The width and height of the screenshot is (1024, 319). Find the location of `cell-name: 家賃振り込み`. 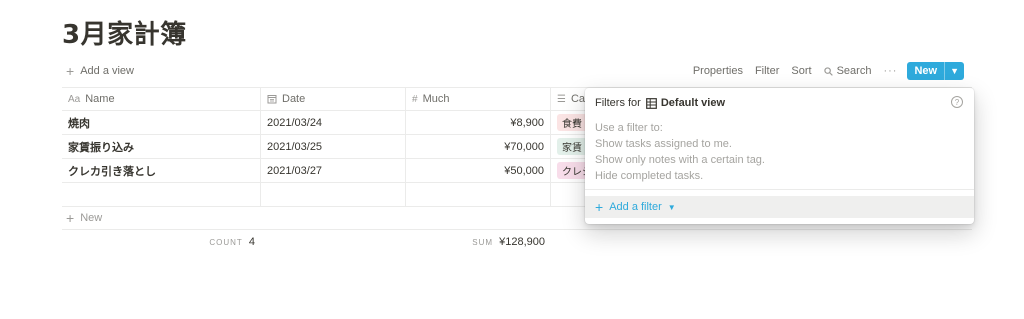

cell-name: 家賃振り込み is located at coordinates (161, 146).